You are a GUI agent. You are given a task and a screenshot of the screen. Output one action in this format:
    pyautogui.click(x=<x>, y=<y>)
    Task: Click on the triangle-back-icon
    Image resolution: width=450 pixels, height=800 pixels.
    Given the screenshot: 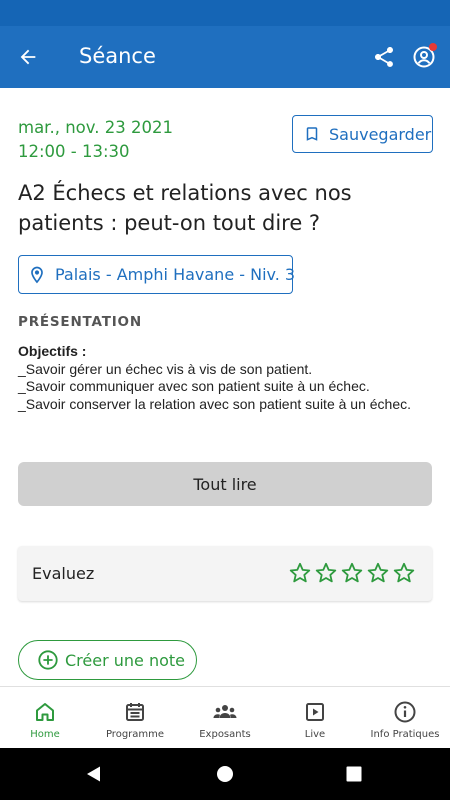 What is the action you would take?
    pyautogui.click(x=93, y=774)
    